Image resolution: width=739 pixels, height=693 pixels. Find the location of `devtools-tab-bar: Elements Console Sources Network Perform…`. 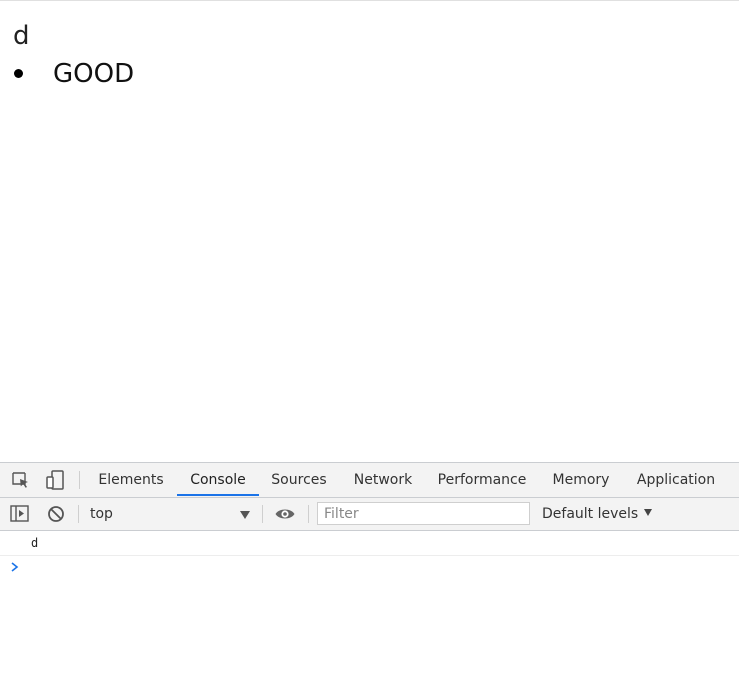

devtools-tab-bar: Elements Console Sources Network Perform… is located at coordinates (369, 480).